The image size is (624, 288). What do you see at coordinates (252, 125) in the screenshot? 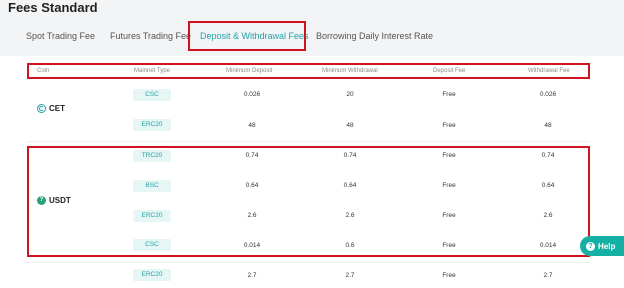
I see `min-deposit-cell: 48` at bounding box center [252, 125].